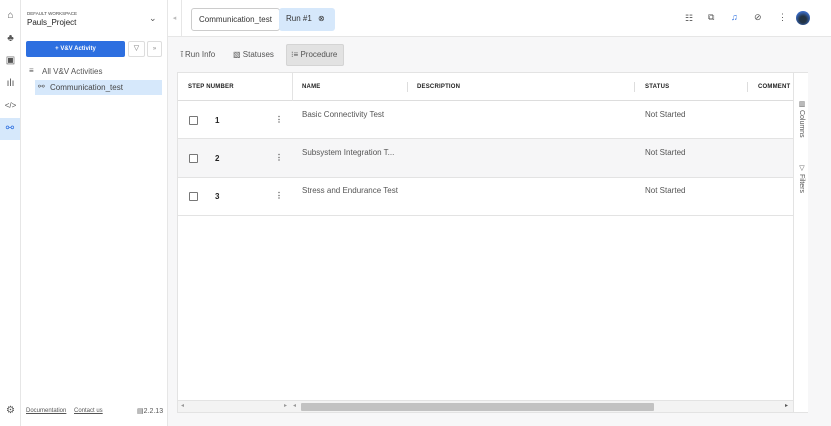 The image size is (831, 426). I want to click on hierarchy-icon: ♣, so click(10, 38).